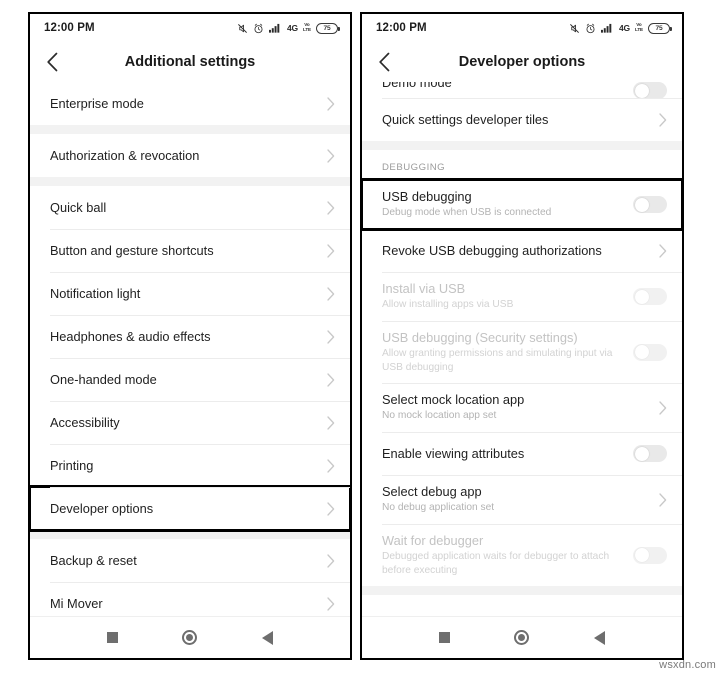 This screenshot has width=720, height=673. What do you see at coordinates (522, 119) in the screenshot?
I see `developer-options-row-quick-settings-developer-tiles: Quick settings developer tiles` at bounding box center [522, 119].